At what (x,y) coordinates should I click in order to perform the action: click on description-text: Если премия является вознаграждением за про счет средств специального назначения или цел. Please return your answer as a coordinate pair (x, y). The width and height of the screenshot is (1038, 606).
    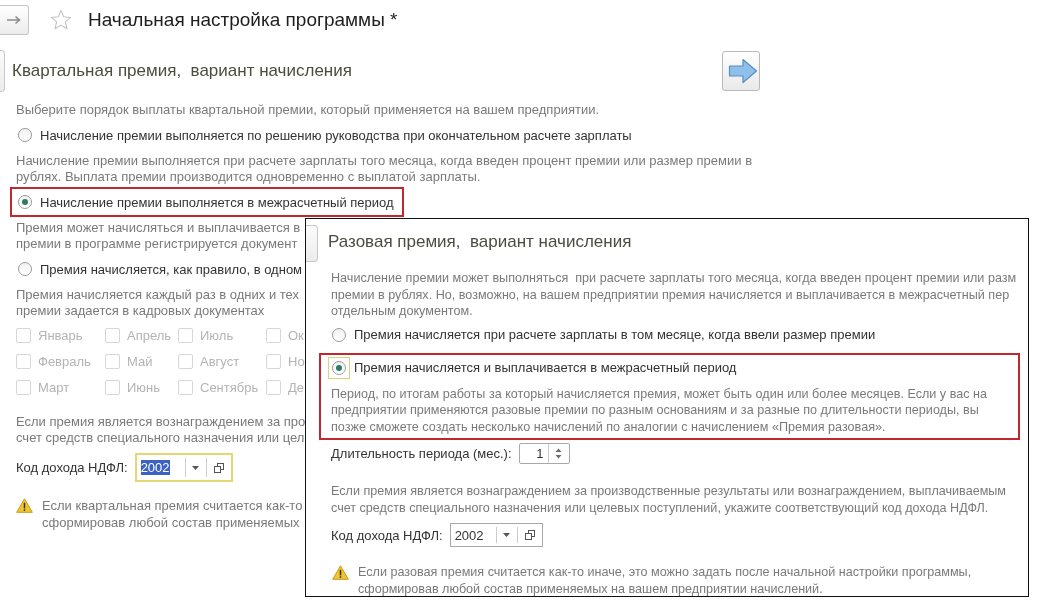
    Looking at the image, I should click on (161, 430).